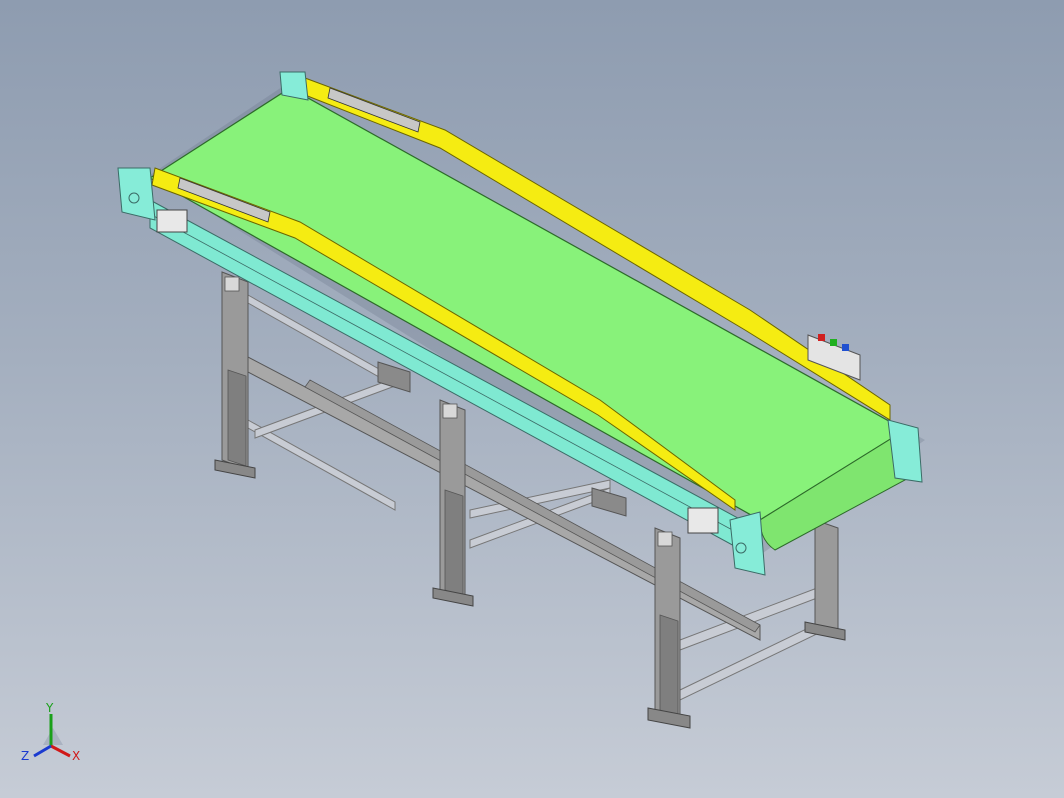 The width and height of the screenshot is (1064, 798). What do you see at coordinates (825, 580) in the screenshot?
I see `leg-back-right` at bounding box center [825, 580].